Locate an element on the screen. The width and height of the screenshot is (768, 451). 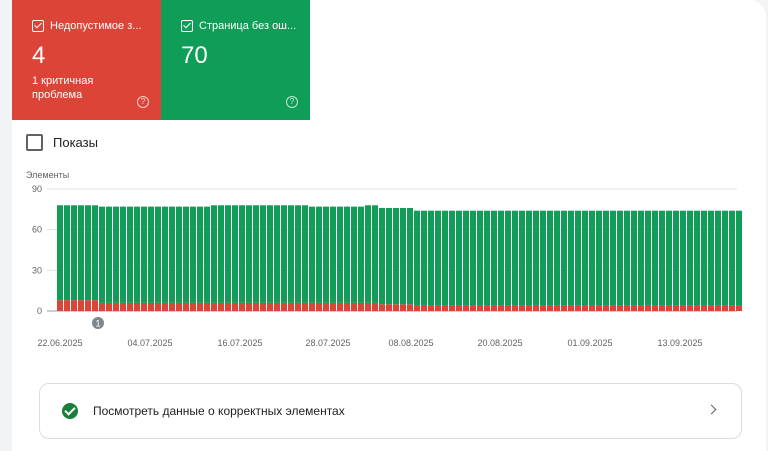
check-circle-icon is located at coordinates (70, 411).